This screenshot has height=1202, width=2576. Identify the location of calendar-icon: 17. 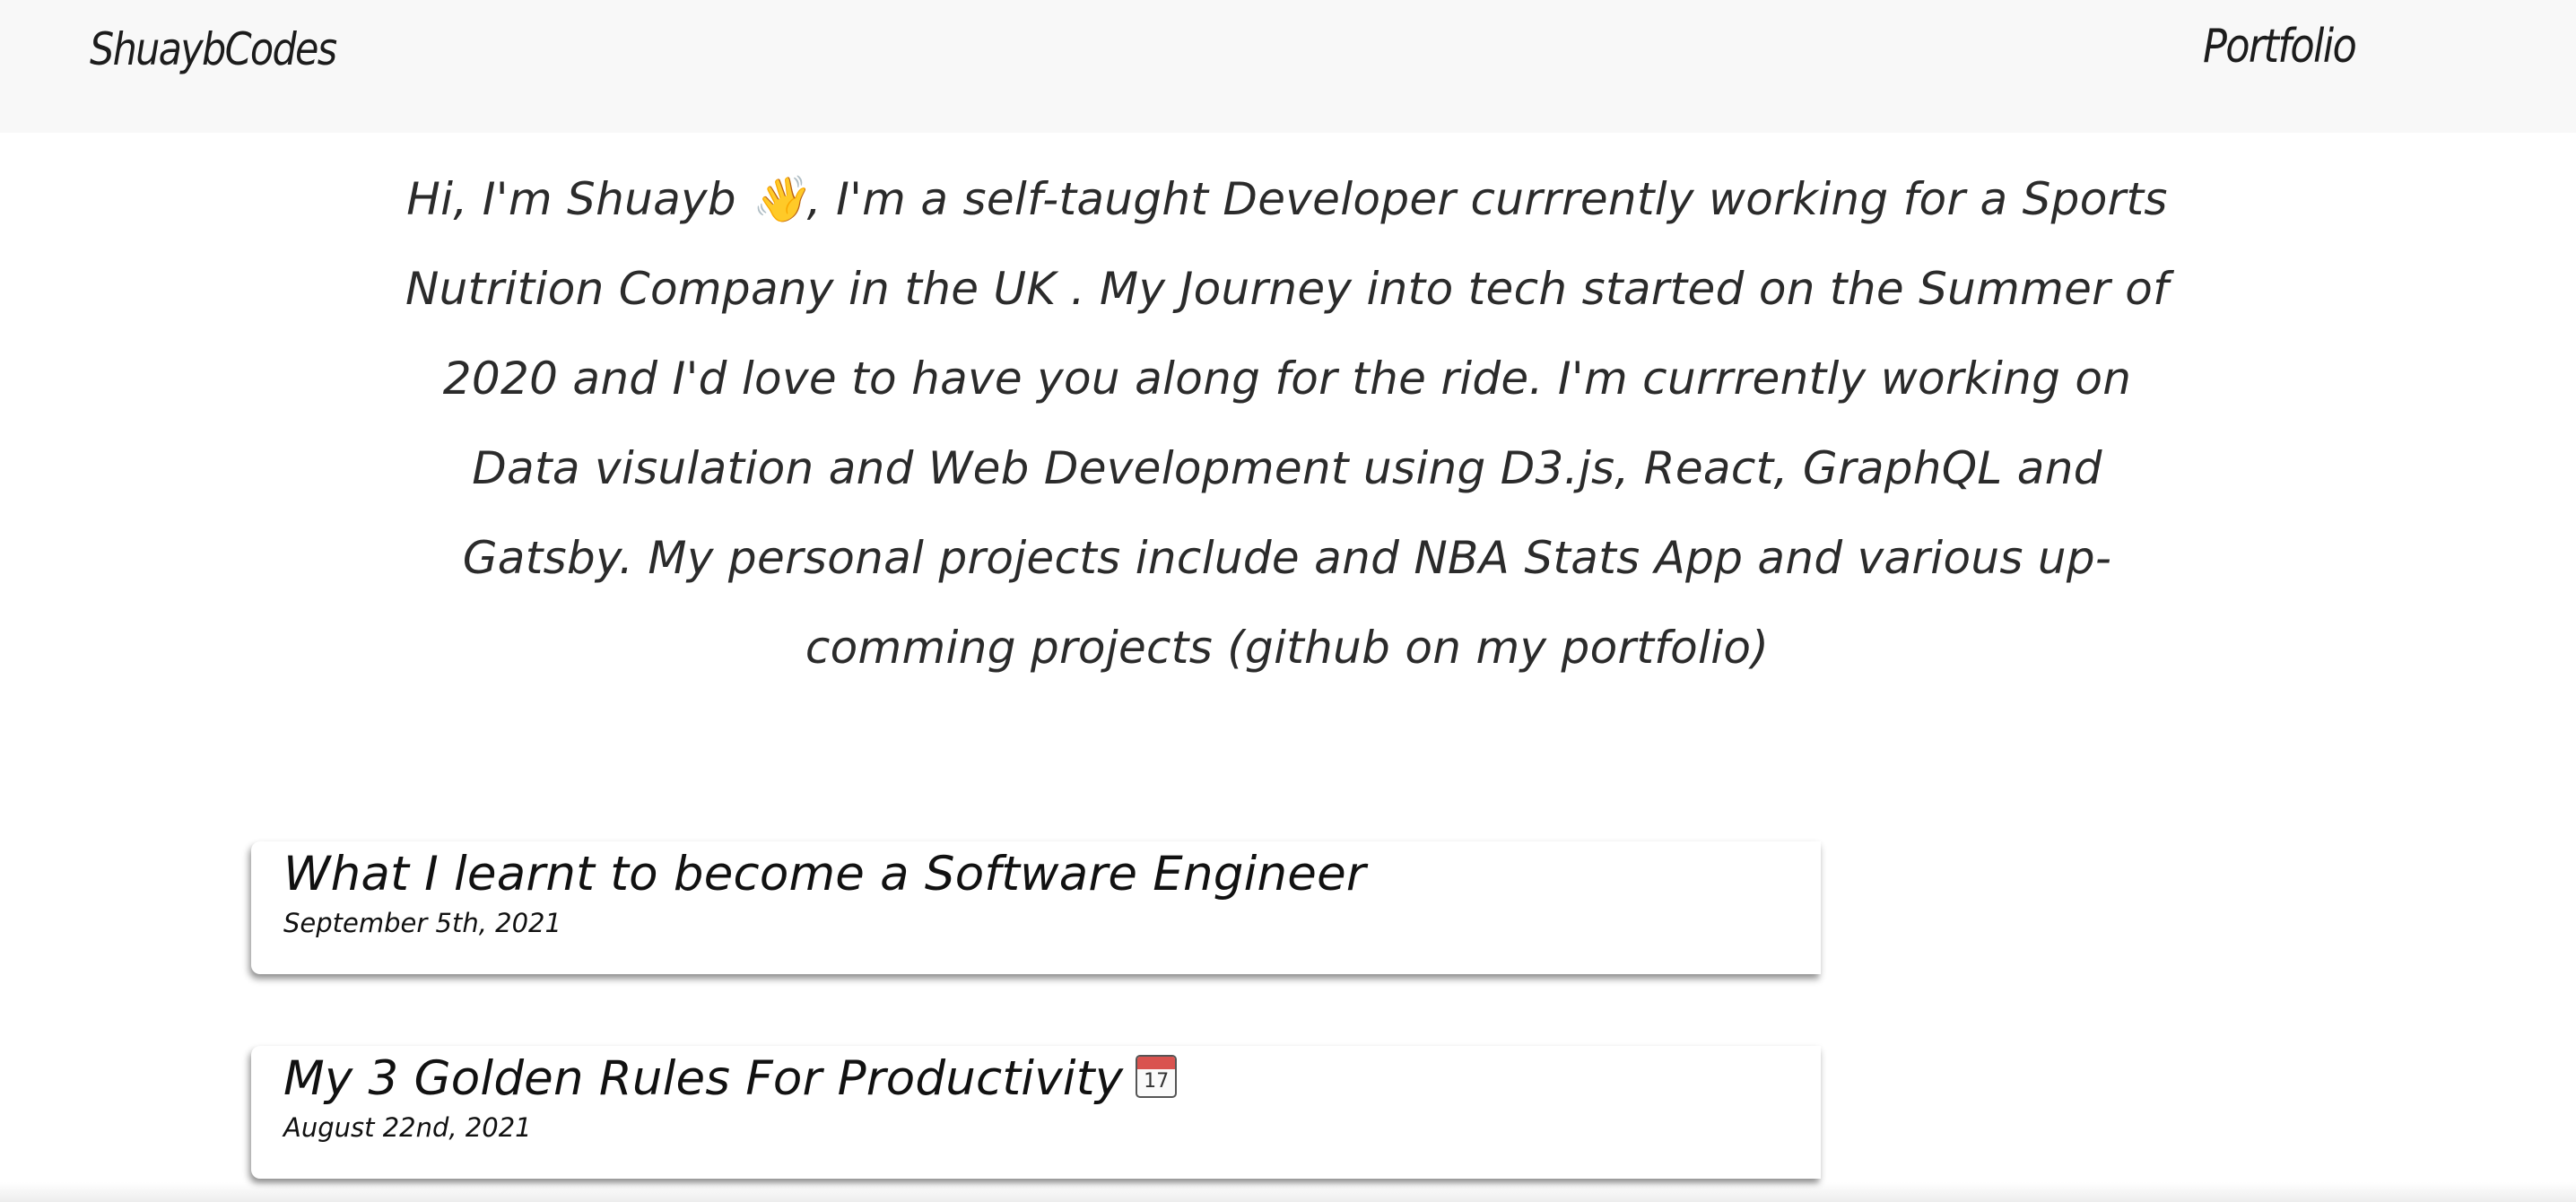
(1157, 1076).